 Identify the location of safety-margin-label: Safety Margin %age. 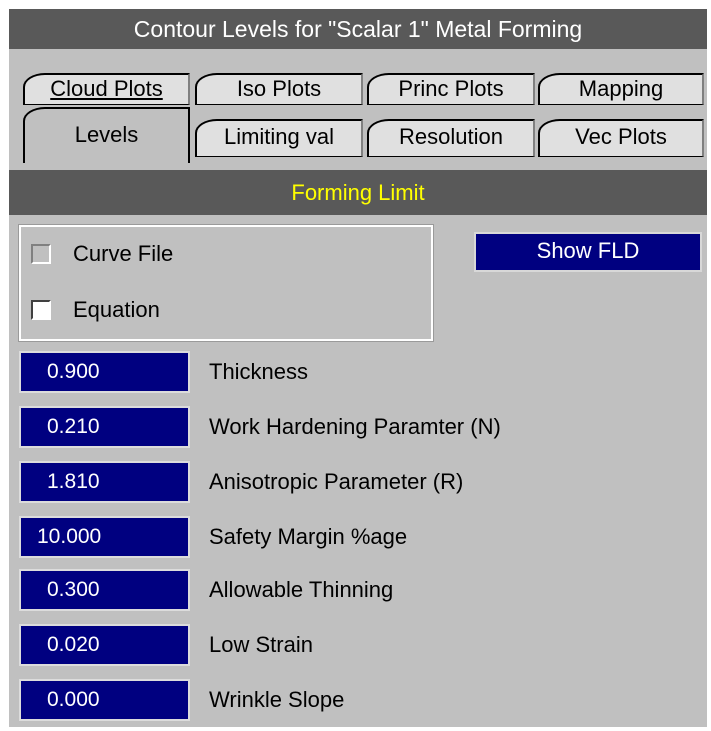
(308, 536).